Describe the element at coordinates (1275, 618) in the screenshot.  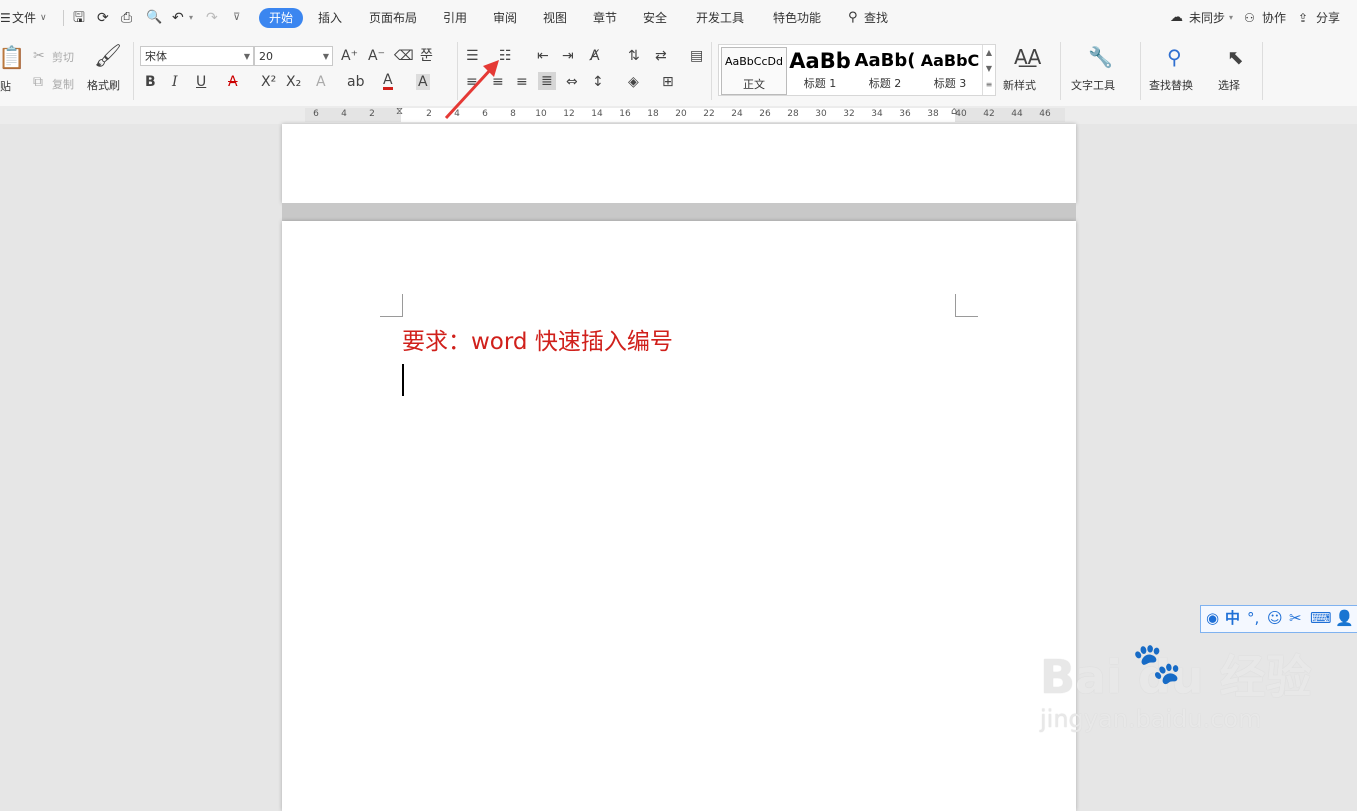
I see `ime-emoji-icon: ☺` at that location.